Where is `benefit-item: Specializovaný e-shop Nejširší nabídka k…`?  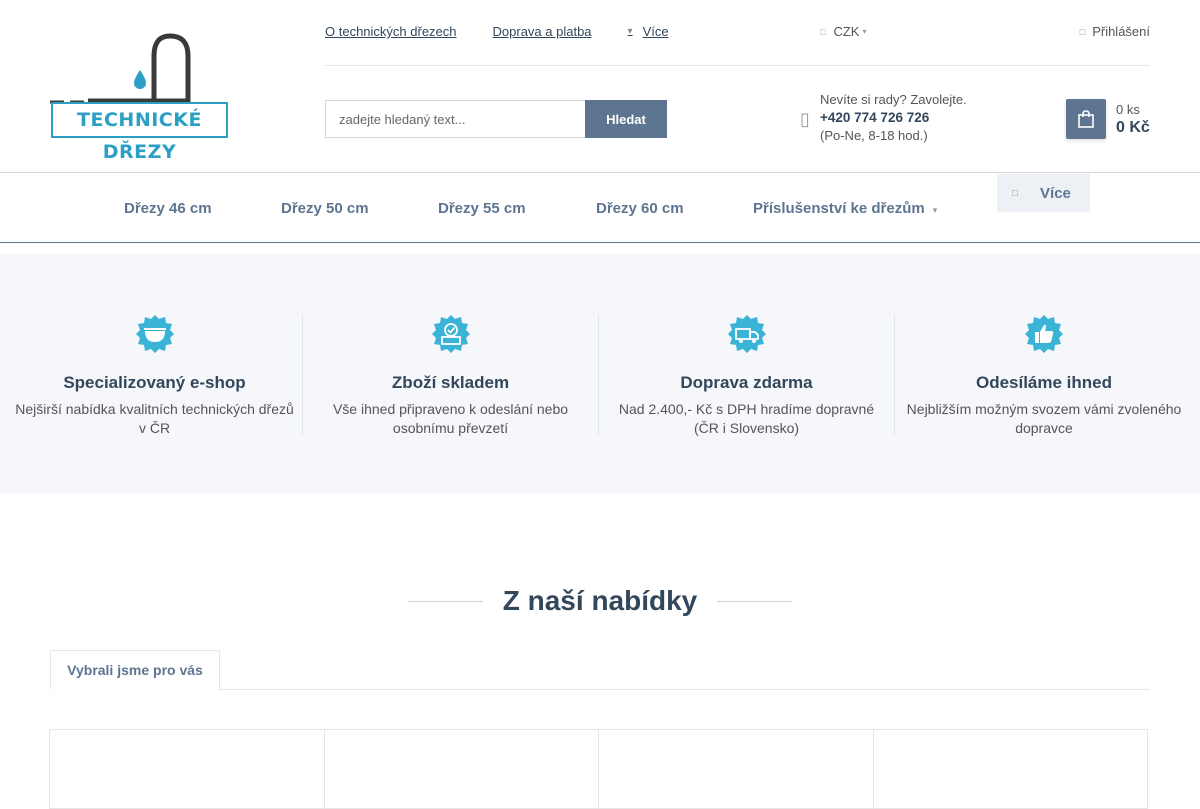
benefit-item: Specializovaný e-shop Nejširší nabídka k… is located at coordinates (155, 375).